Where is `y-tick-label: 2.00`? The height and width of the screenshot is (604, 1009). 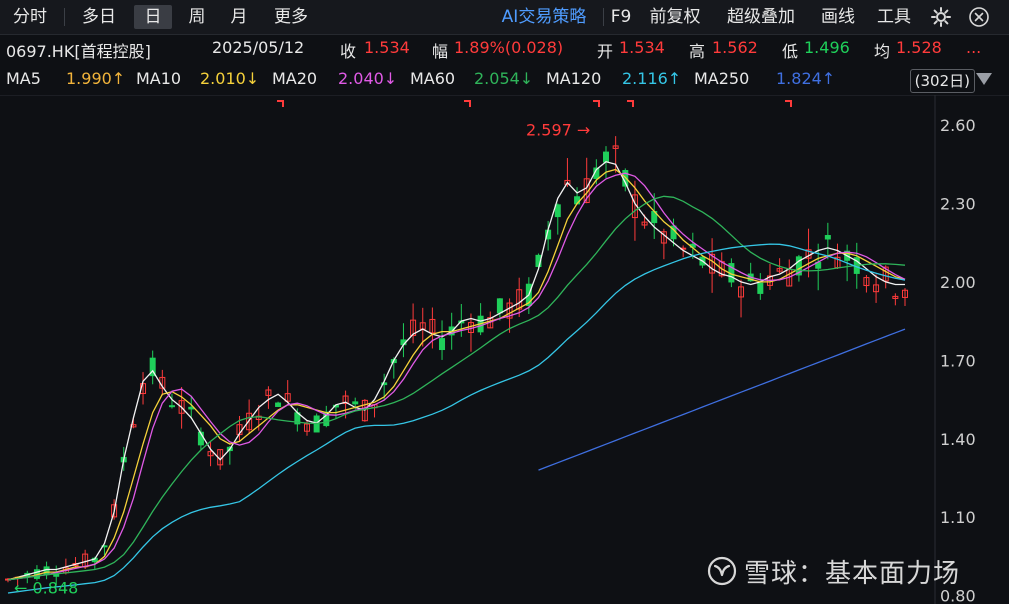
y-tick-label: 2.00 is located at coordinates (958, 282).